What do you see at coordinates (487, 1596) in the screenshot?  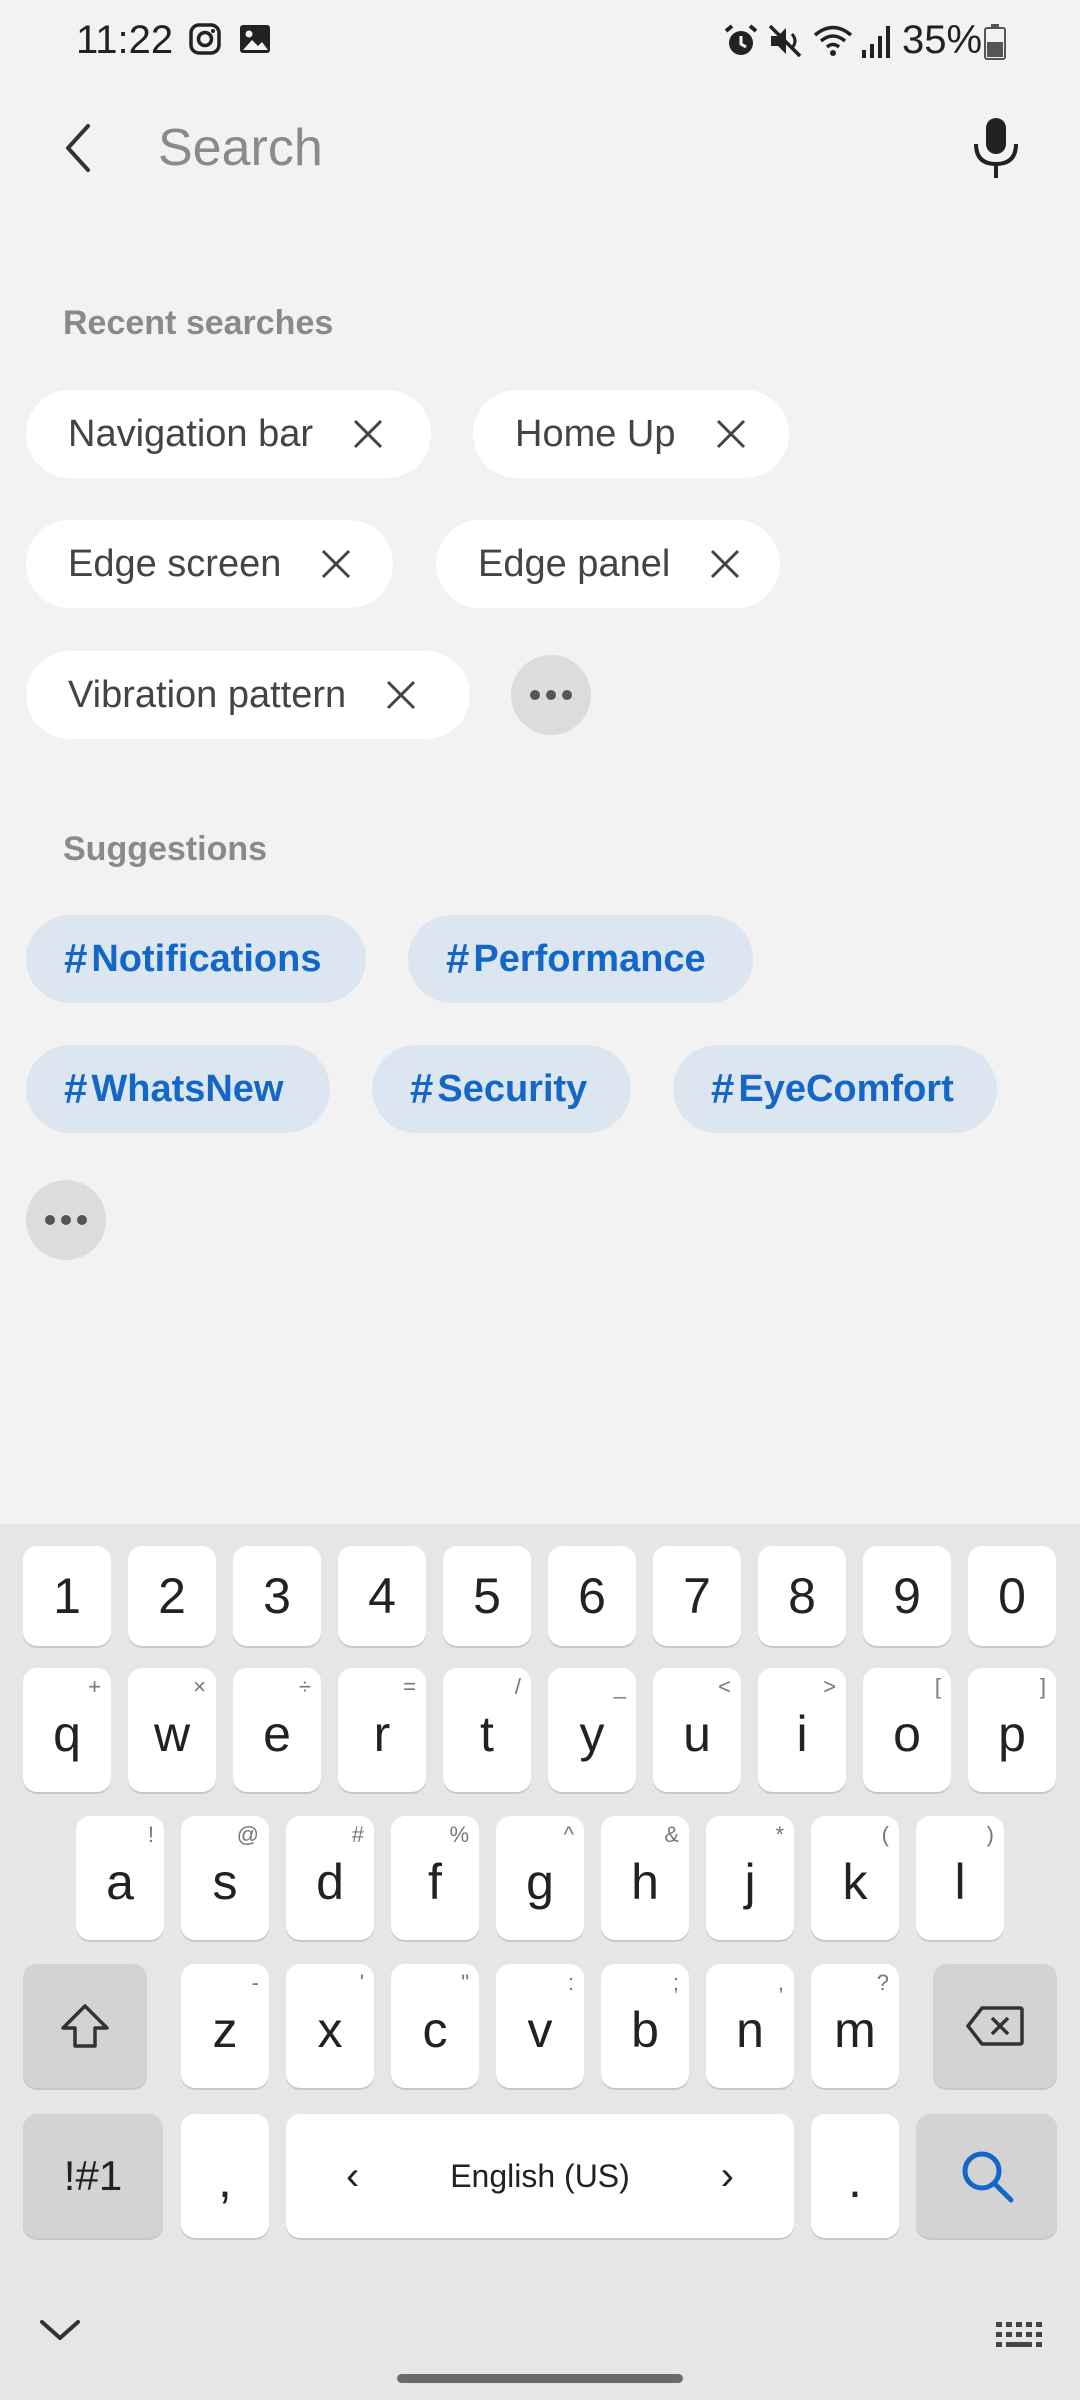 I see `key-5: 5` at bounding box center [487, 1596].